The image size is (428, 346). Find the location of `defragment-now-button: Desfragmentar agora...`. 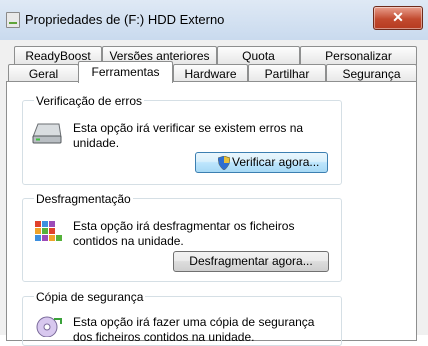

defragment-now-button: Desfragmentar agora... is located at coordinates (251, 261).